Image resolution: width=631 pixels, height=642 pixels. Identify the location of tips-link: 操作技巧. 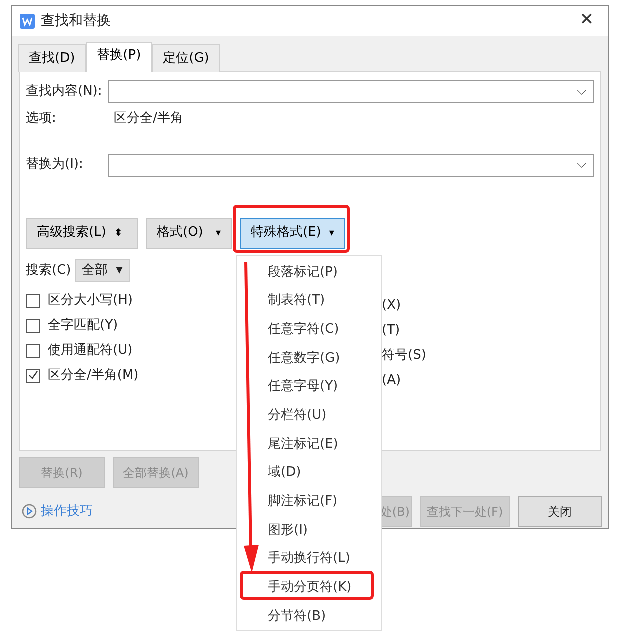
(67, 512).